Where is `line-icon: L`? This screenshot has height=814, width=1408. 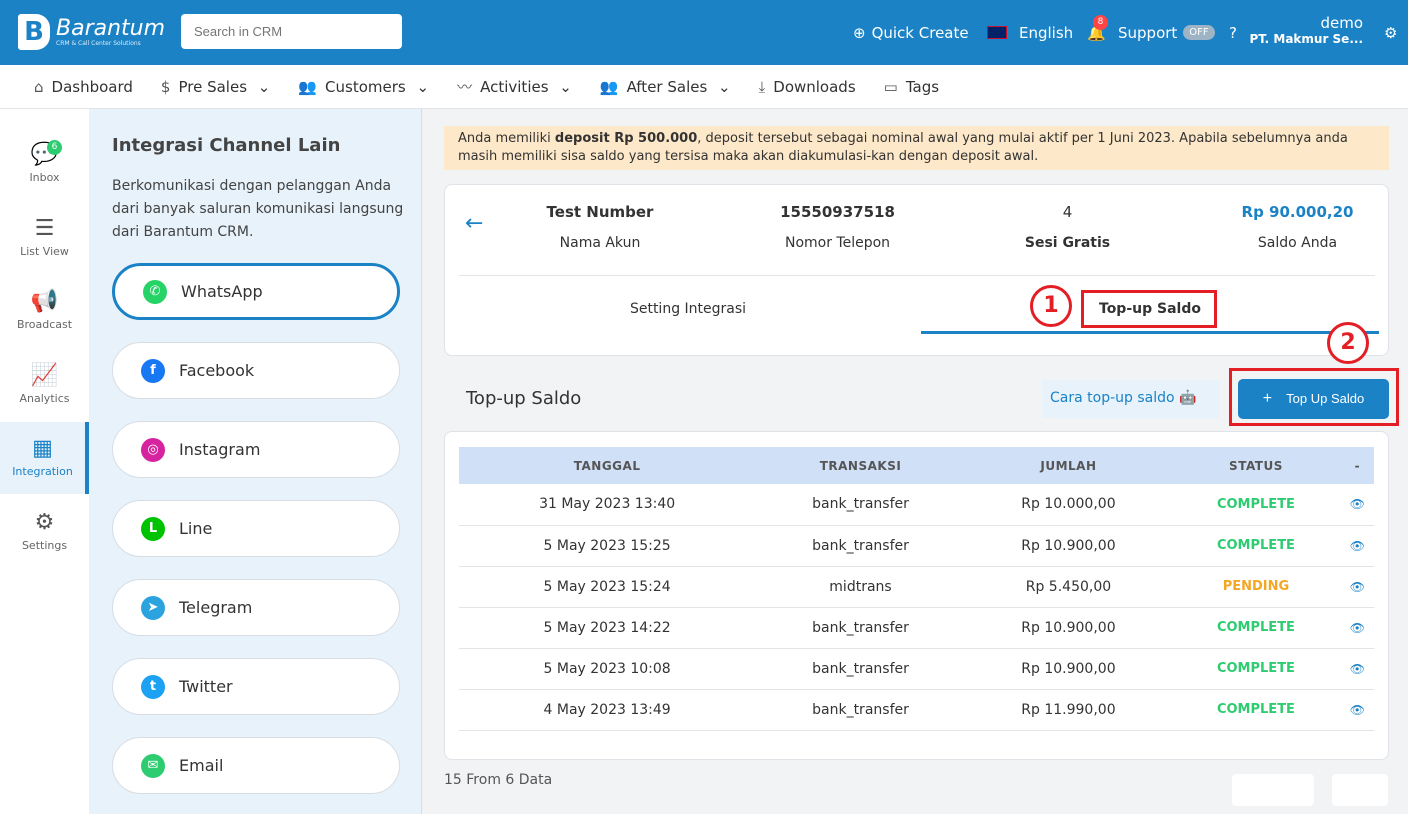
line-icon: L is located at coordinates (153, 528).